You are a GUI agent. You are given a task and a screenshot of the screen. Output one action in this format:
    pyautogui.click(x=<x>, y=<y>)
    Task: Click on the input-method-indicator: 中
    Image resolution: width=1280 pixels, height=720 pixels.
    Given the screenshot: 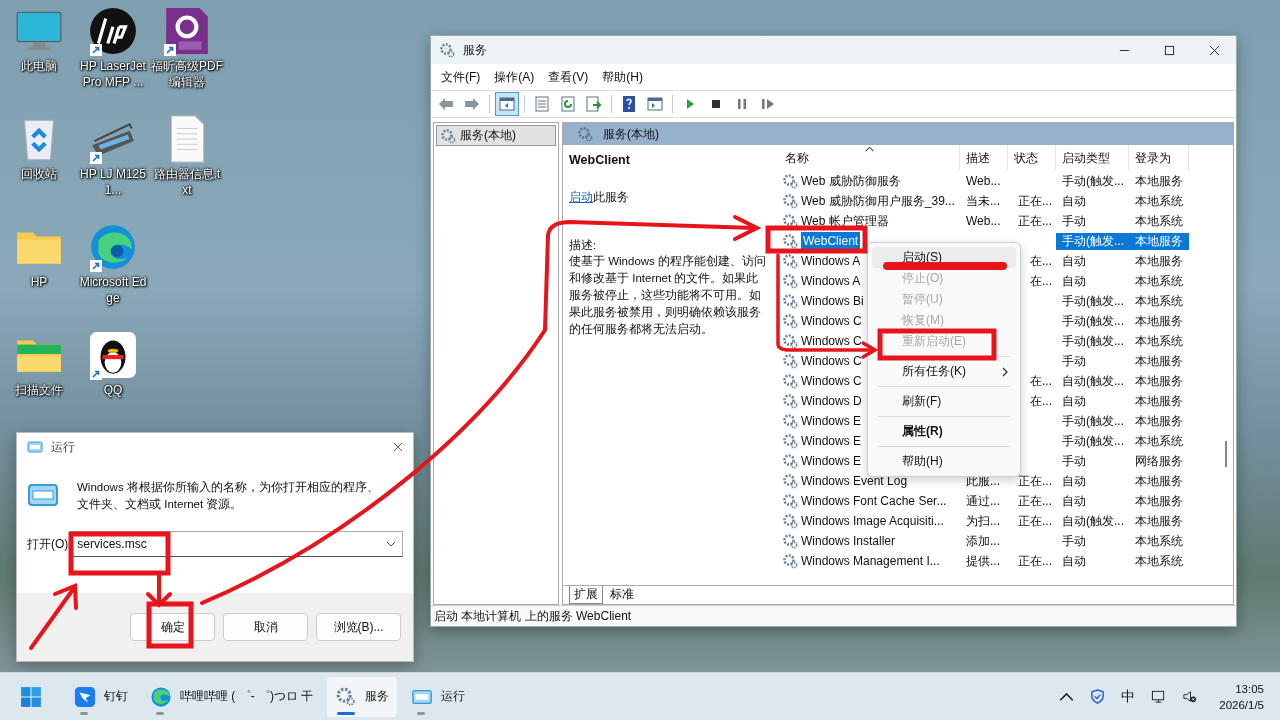 What is the action you would take?
    pyautogui.click(x=1128, y=696)
    